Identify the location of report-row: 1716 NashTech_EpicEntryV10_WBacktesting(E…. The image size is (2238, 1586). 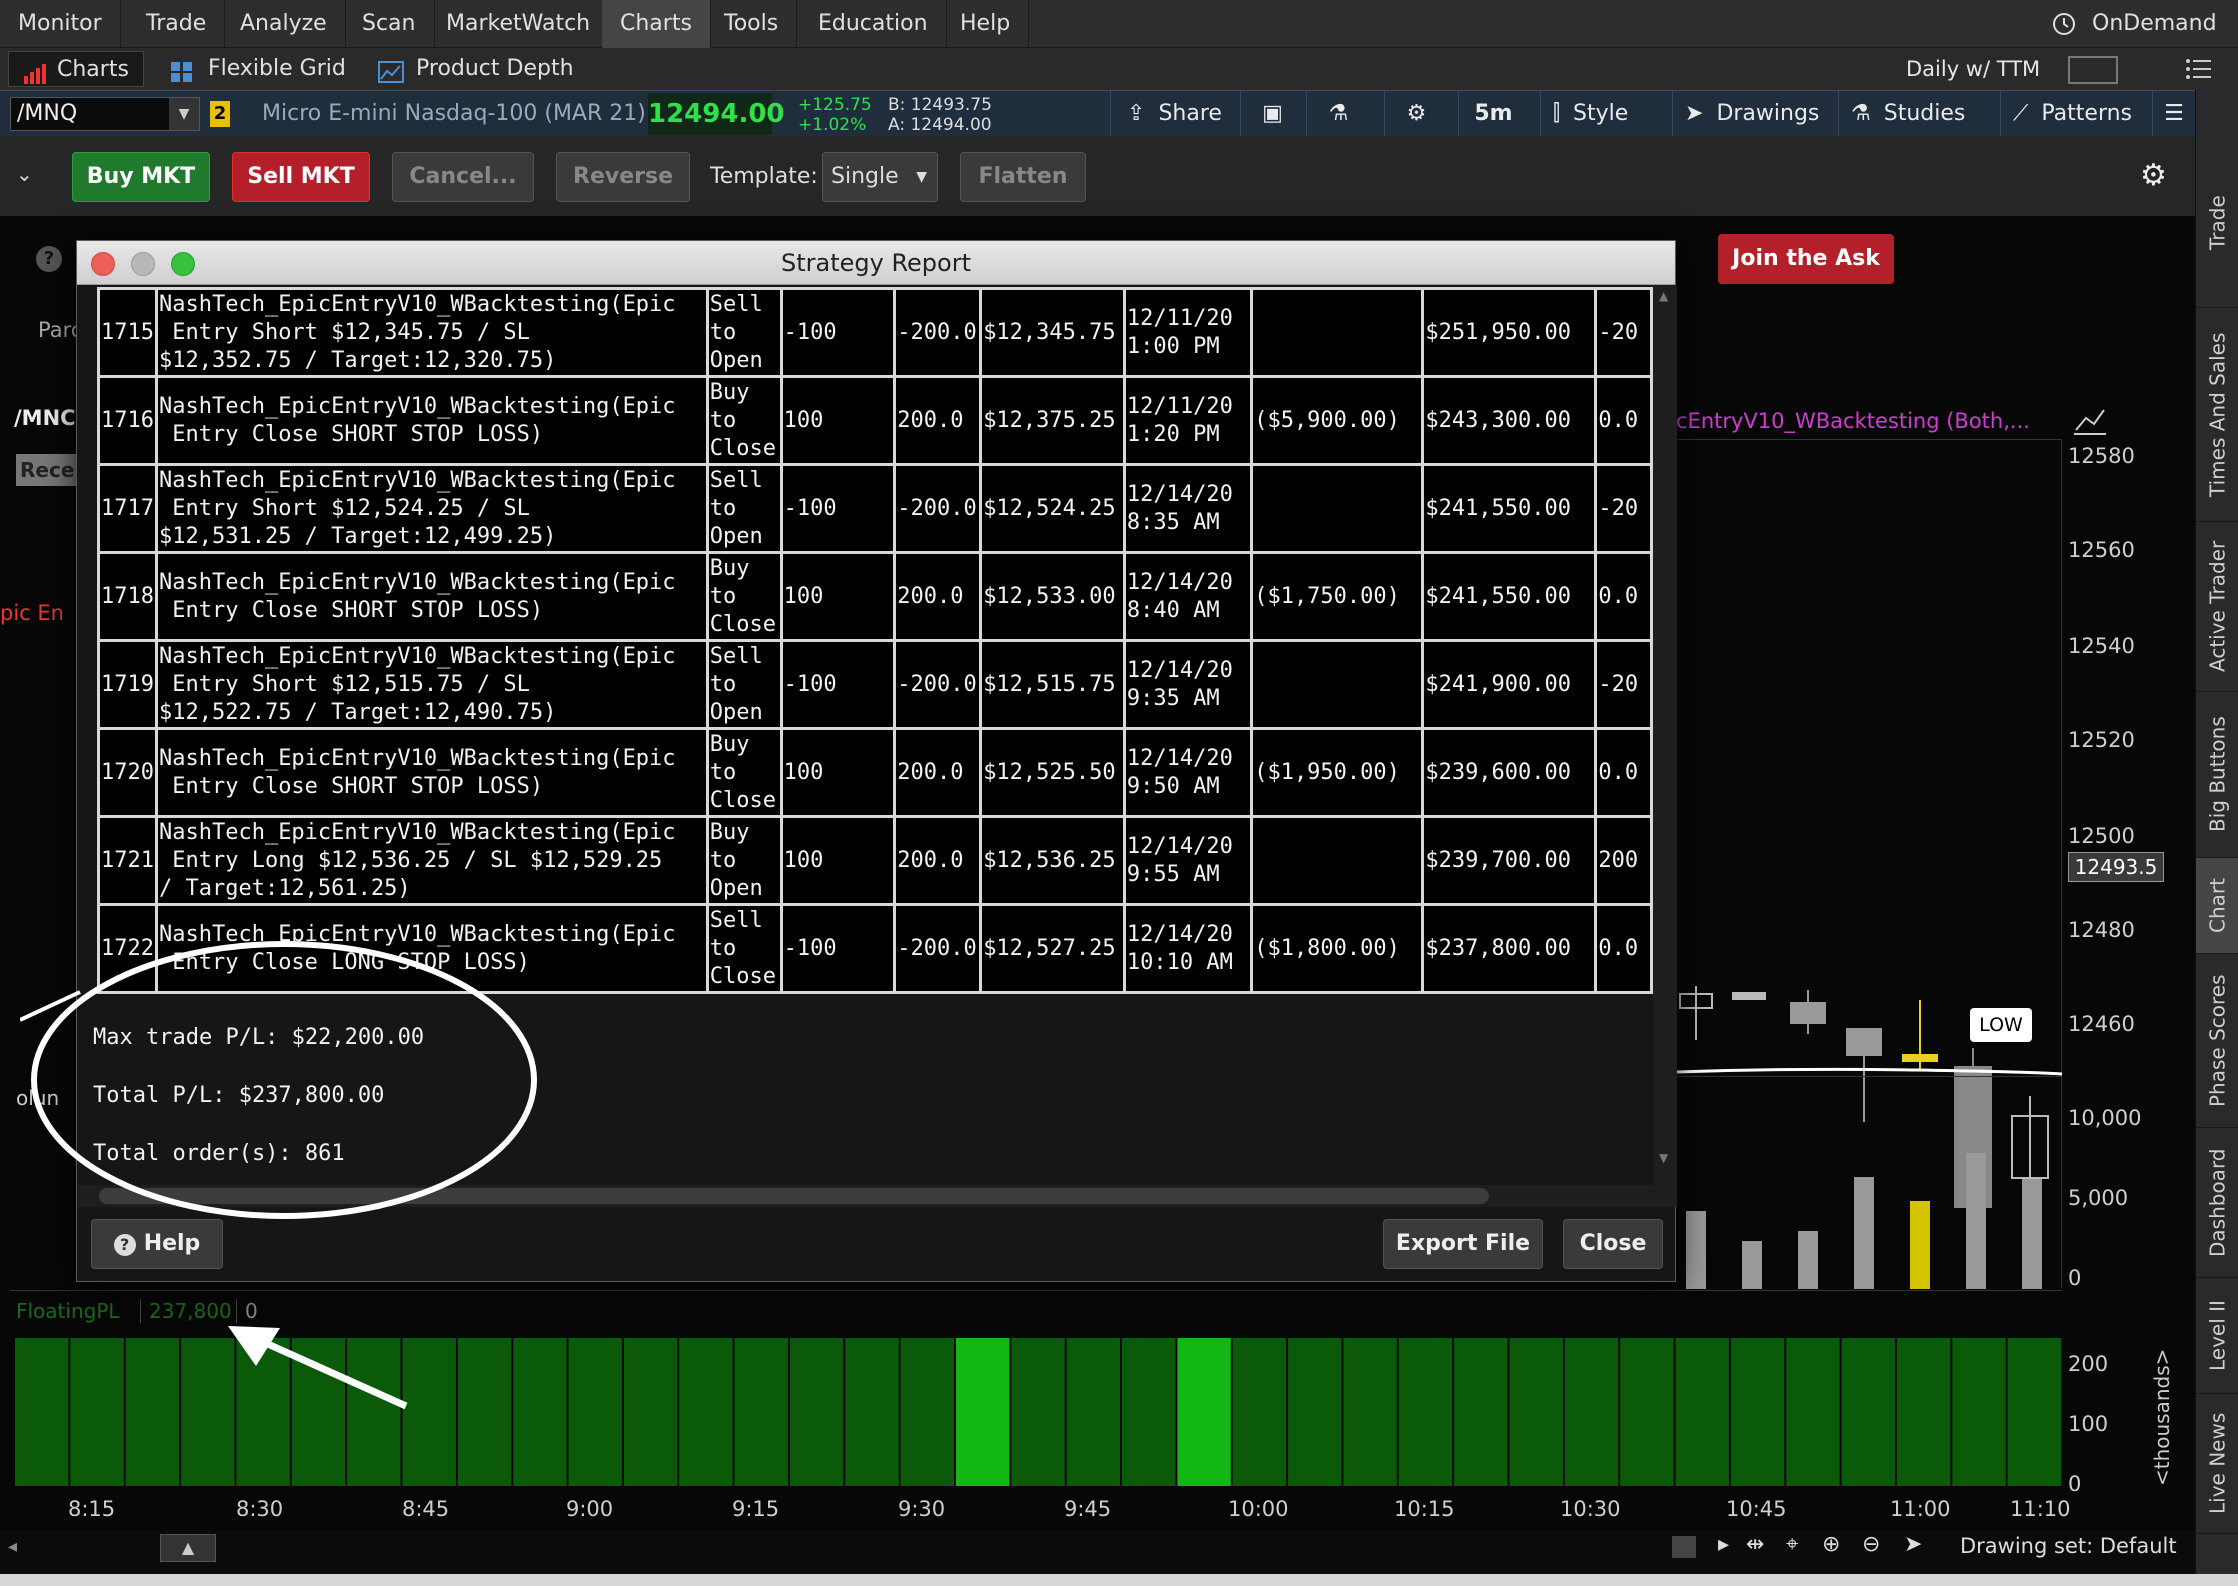
(875, 420).